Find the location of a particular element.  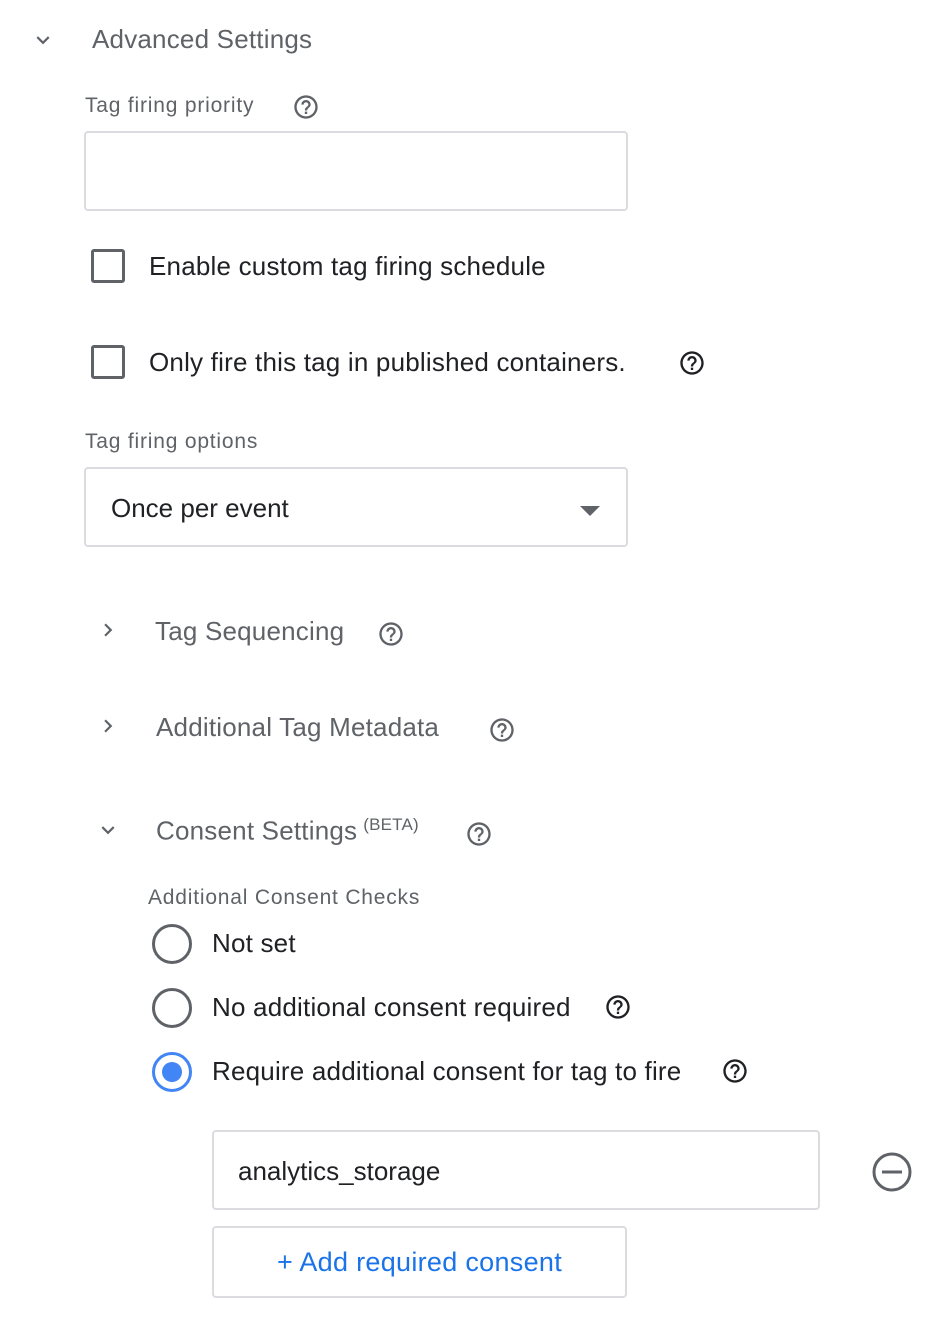

radio-no-additional-consent-label: No additional consent required is located at coordinates (391, 1007).